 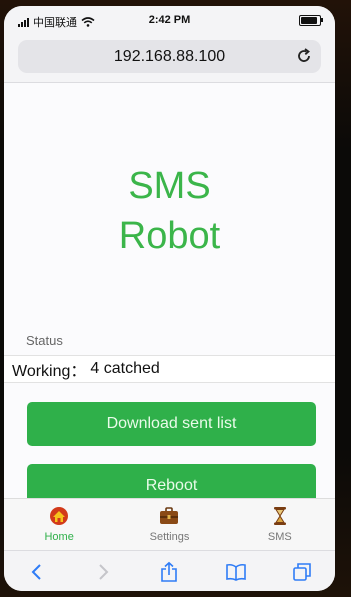 I want to click on tab-settings: Settings, so click(x=169, y=525).